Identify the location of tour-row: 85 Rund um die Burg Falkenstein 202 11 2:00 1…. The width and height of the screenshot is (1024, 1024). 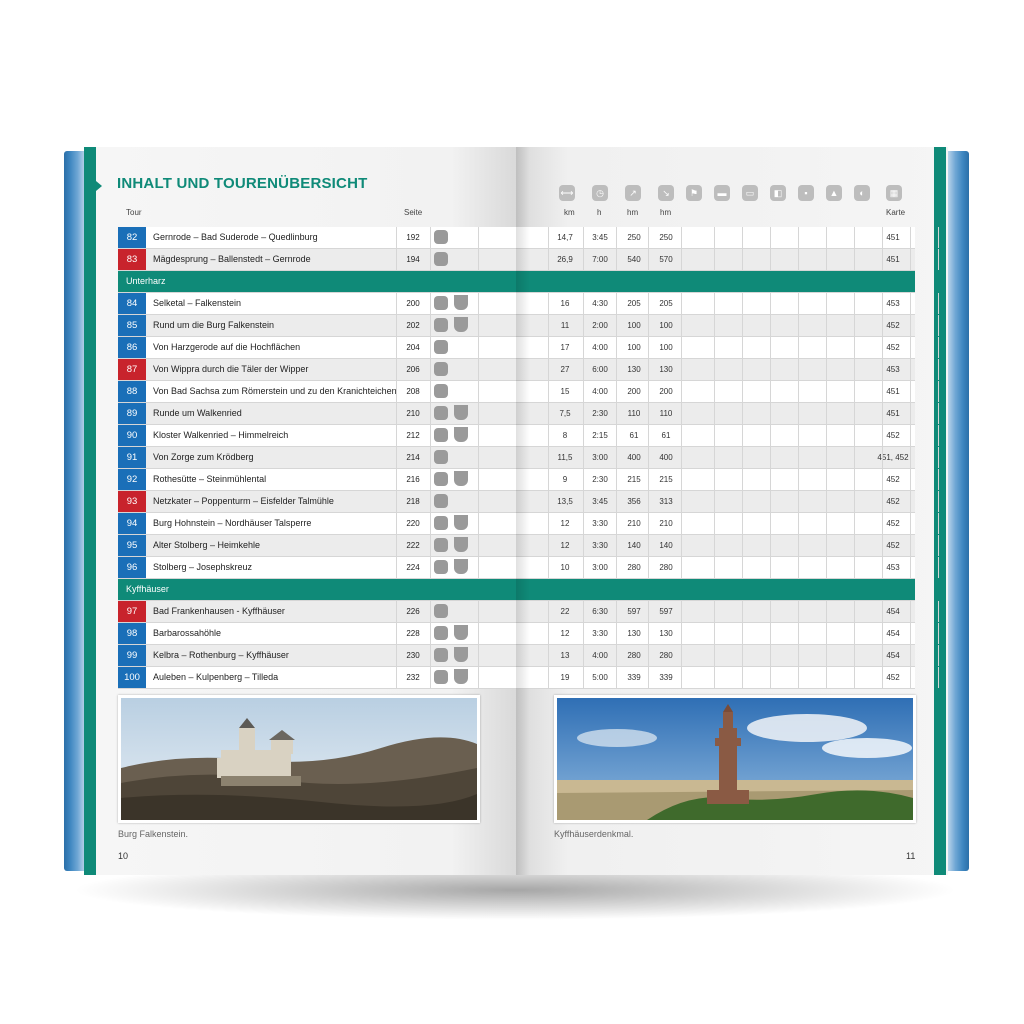
(528, 326).